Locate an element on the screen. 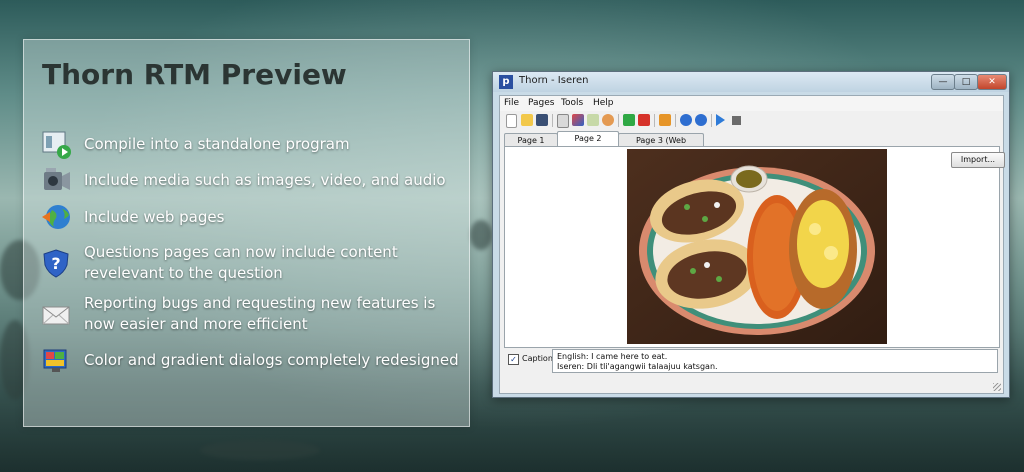 This screenshot has height=472, width=1024. media-icon is located at coordinates (578, 120).